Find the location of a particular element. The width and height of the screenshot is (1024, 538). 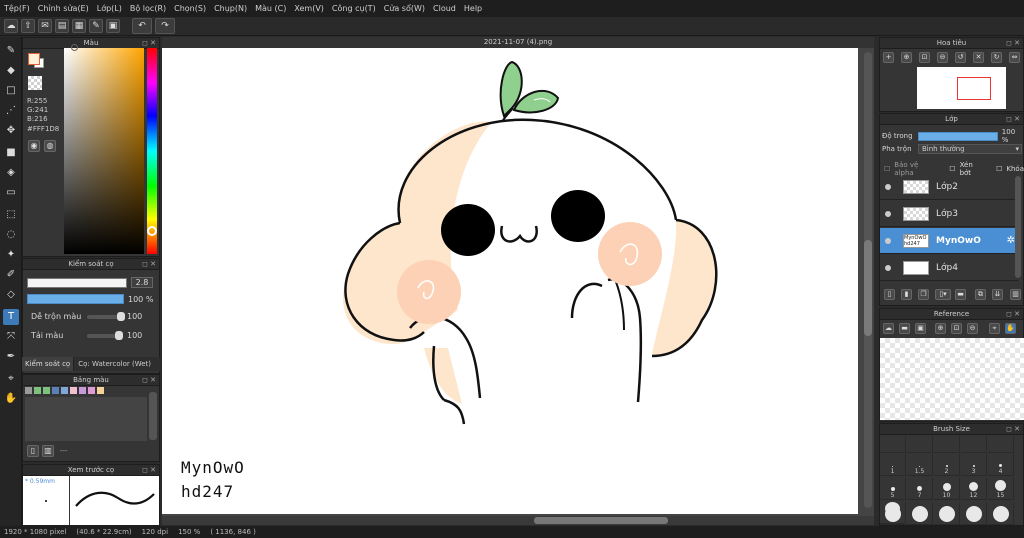

clipping-checkbox: ☐ is located at coordinates (952, 169).